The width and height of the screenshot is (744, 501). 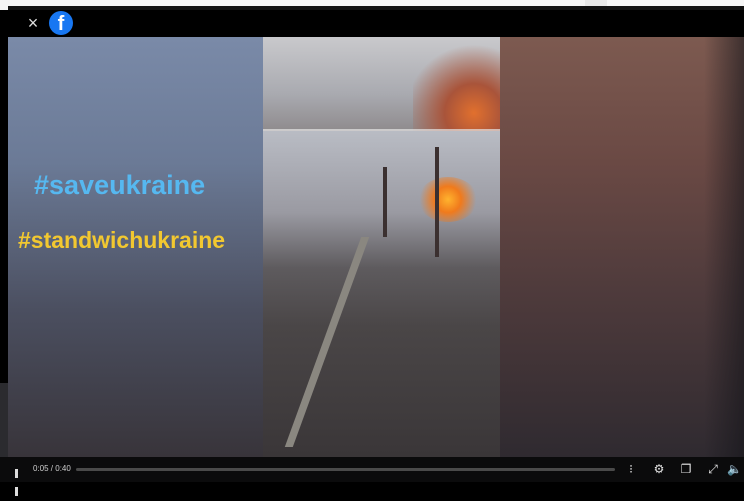 What do you see at coordinates (120, 185) in the screenshot?
I see `hashtag-saveukraine: #saveukraine` at bounding box center [120, 185].